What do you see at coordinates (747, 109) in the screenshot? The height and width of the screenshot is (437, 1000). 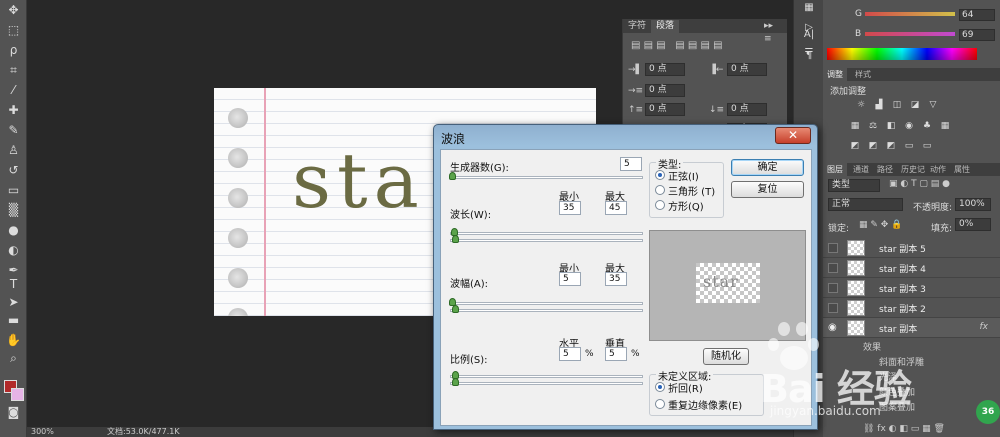 I see `space-after-field: 0 点` at bounding box center [747, 109].